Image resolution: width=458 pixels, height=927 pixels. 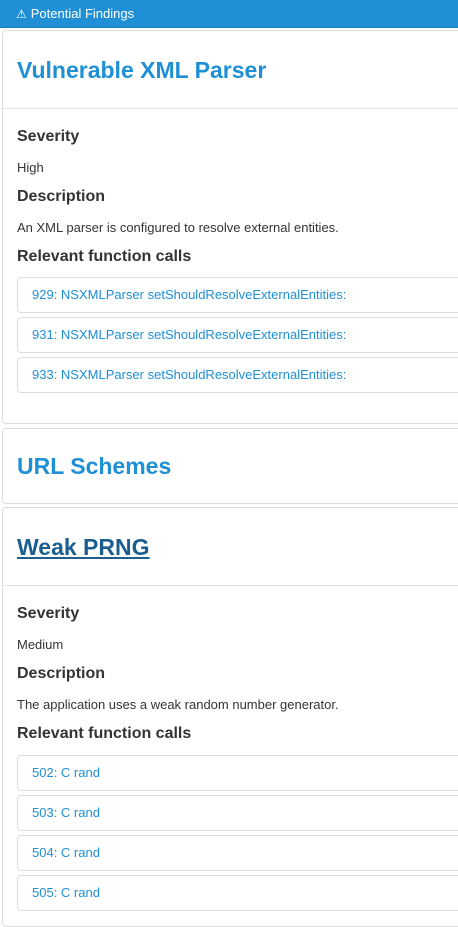 What do you see at coordinates (237, 893) in the screenshot?
I see `function-call-item: 505: C rand` at bounding box center [237, 893].